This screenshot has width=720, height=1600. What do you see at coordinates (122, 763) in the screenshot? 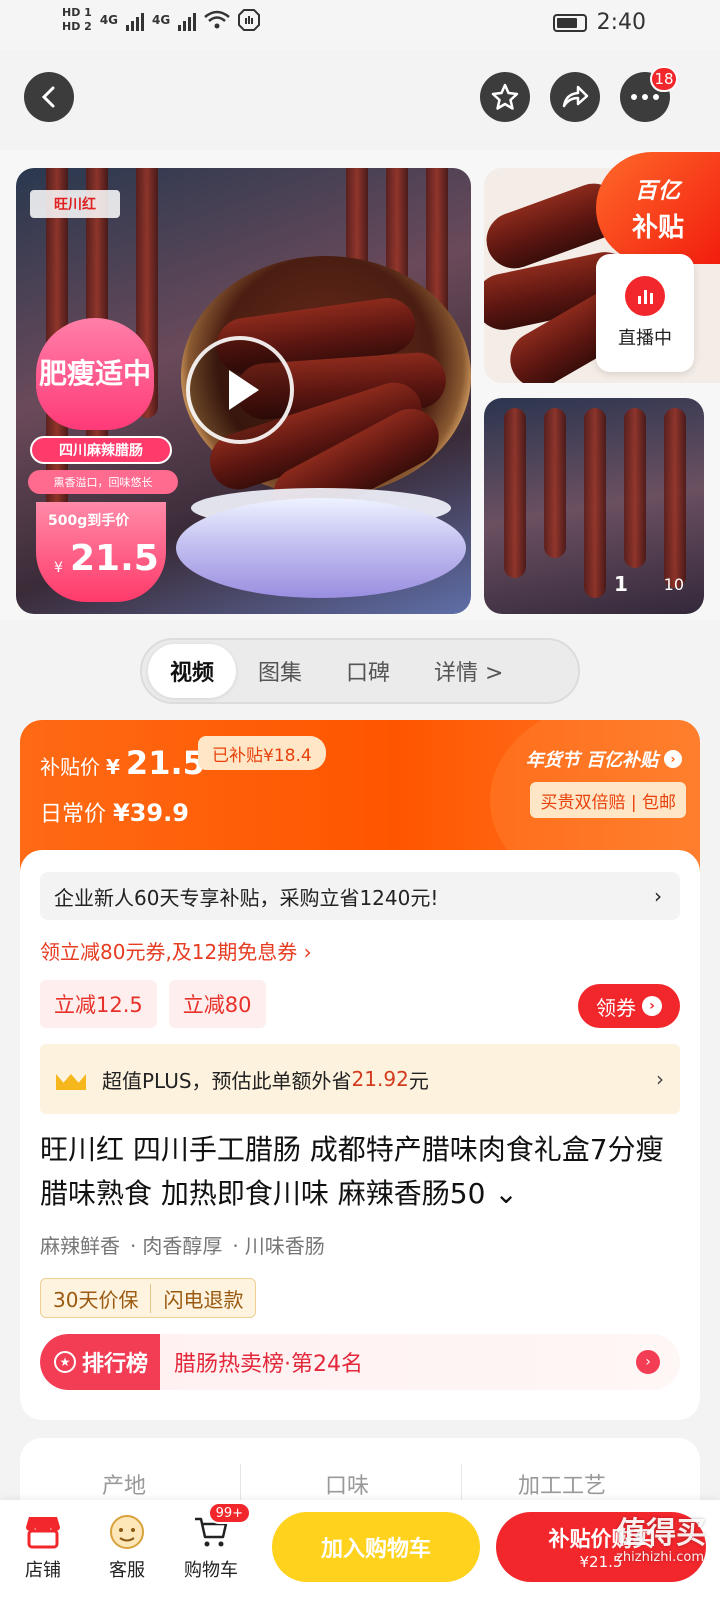
I see `subsidy-price-row: 补贴价 ¥ 21.5` at bounding box center [122, 763].